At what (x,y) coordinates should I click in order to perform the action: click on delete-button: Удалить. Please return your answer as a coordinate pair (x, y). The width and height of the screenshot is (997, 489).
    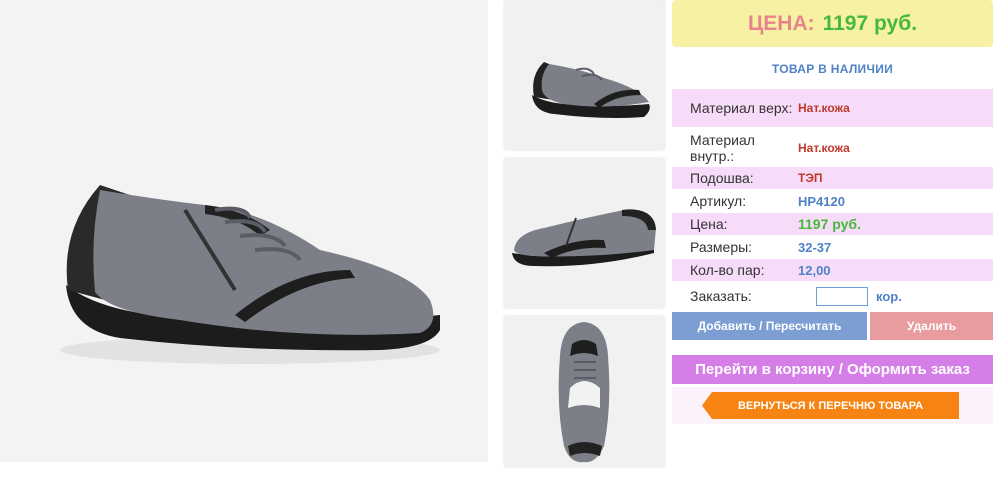
    Looking at the image, I should click on (931, 326).